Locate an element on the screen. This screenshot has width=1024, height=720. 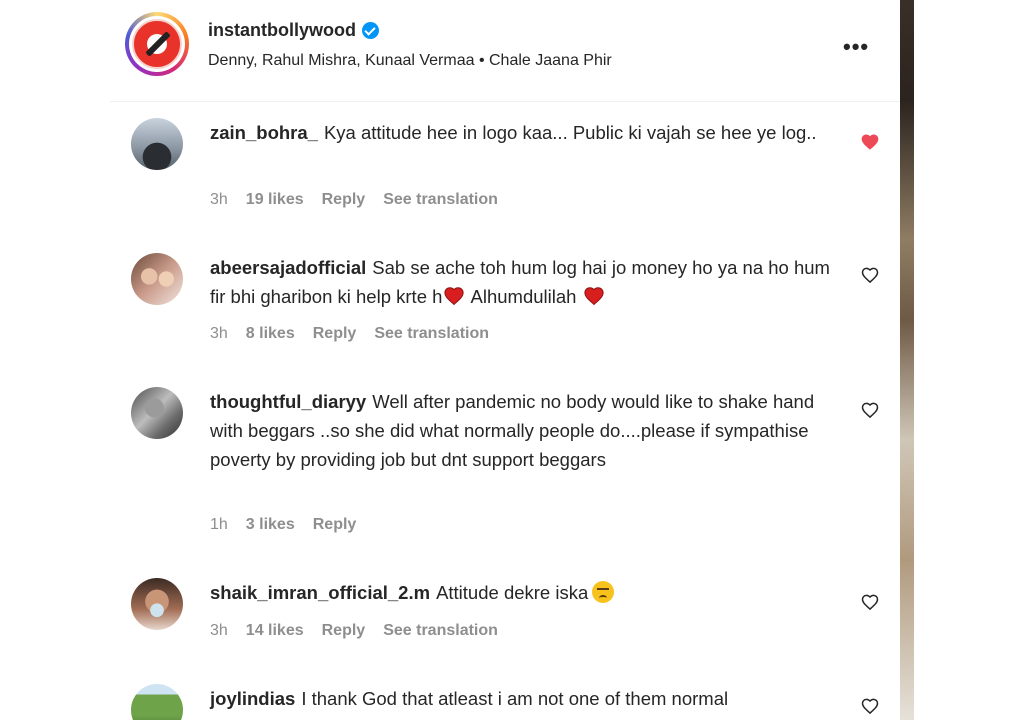
profile-avatar is located at coordinates (157, 44).